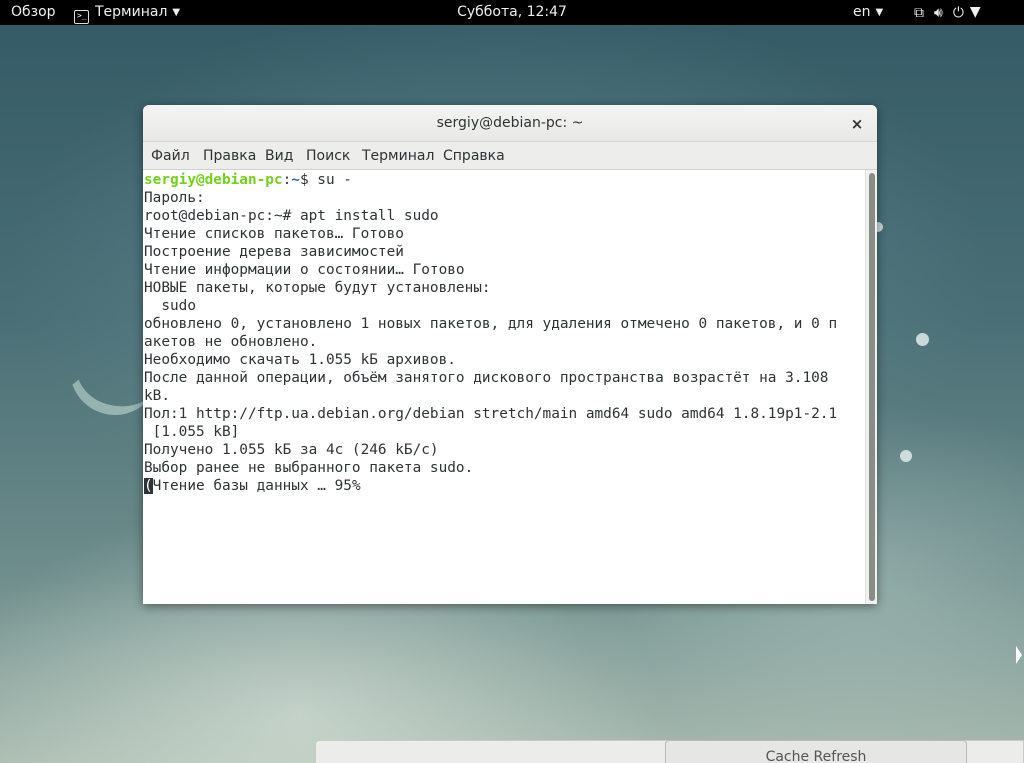 Image resolution: width=1024 pixels, height=763 pixels. I want to click on mouse-pointer, so click(1019, 655).